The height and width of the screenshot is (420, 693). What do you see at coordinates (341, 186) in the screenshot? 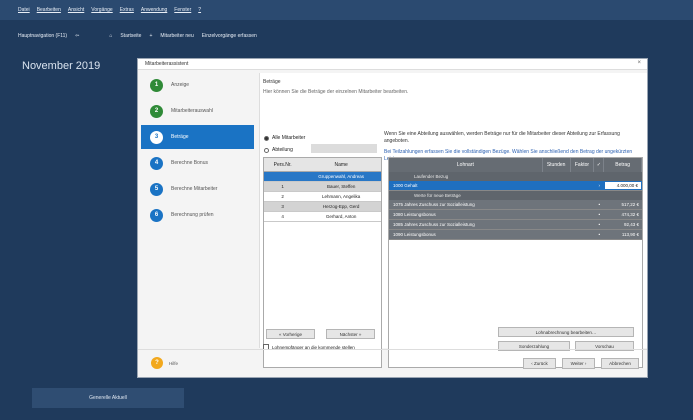
I see `cell-name: Bauer, Steffen` at bounding box center [341, 186].